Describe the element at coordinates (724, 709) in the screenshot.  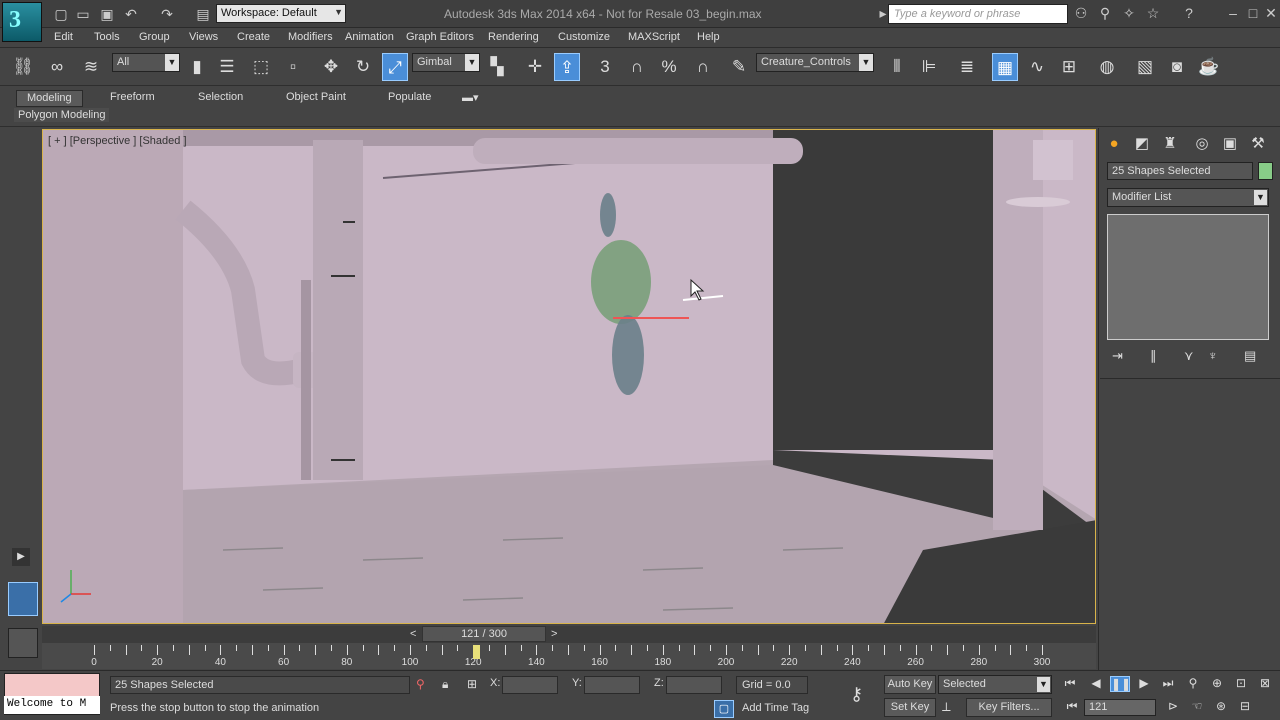
I see `time-tag-icon: ▢` at that location.